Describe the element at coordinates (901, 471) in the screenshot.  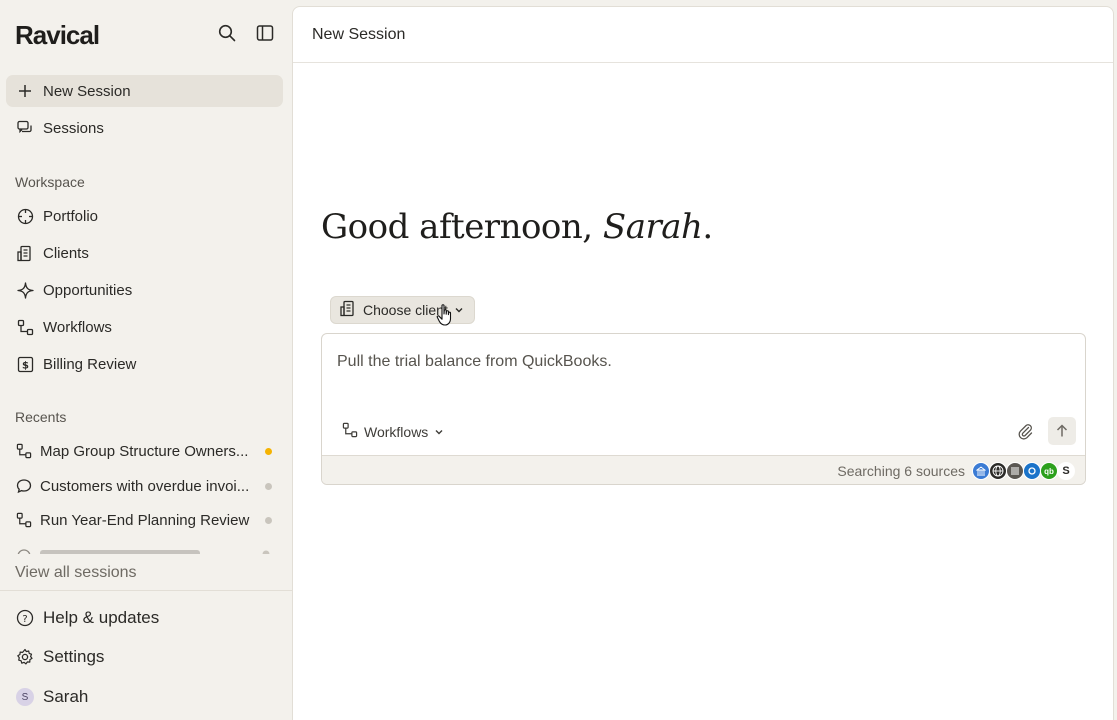
I see `sources-status-text: Searching 6 sources` at that location.